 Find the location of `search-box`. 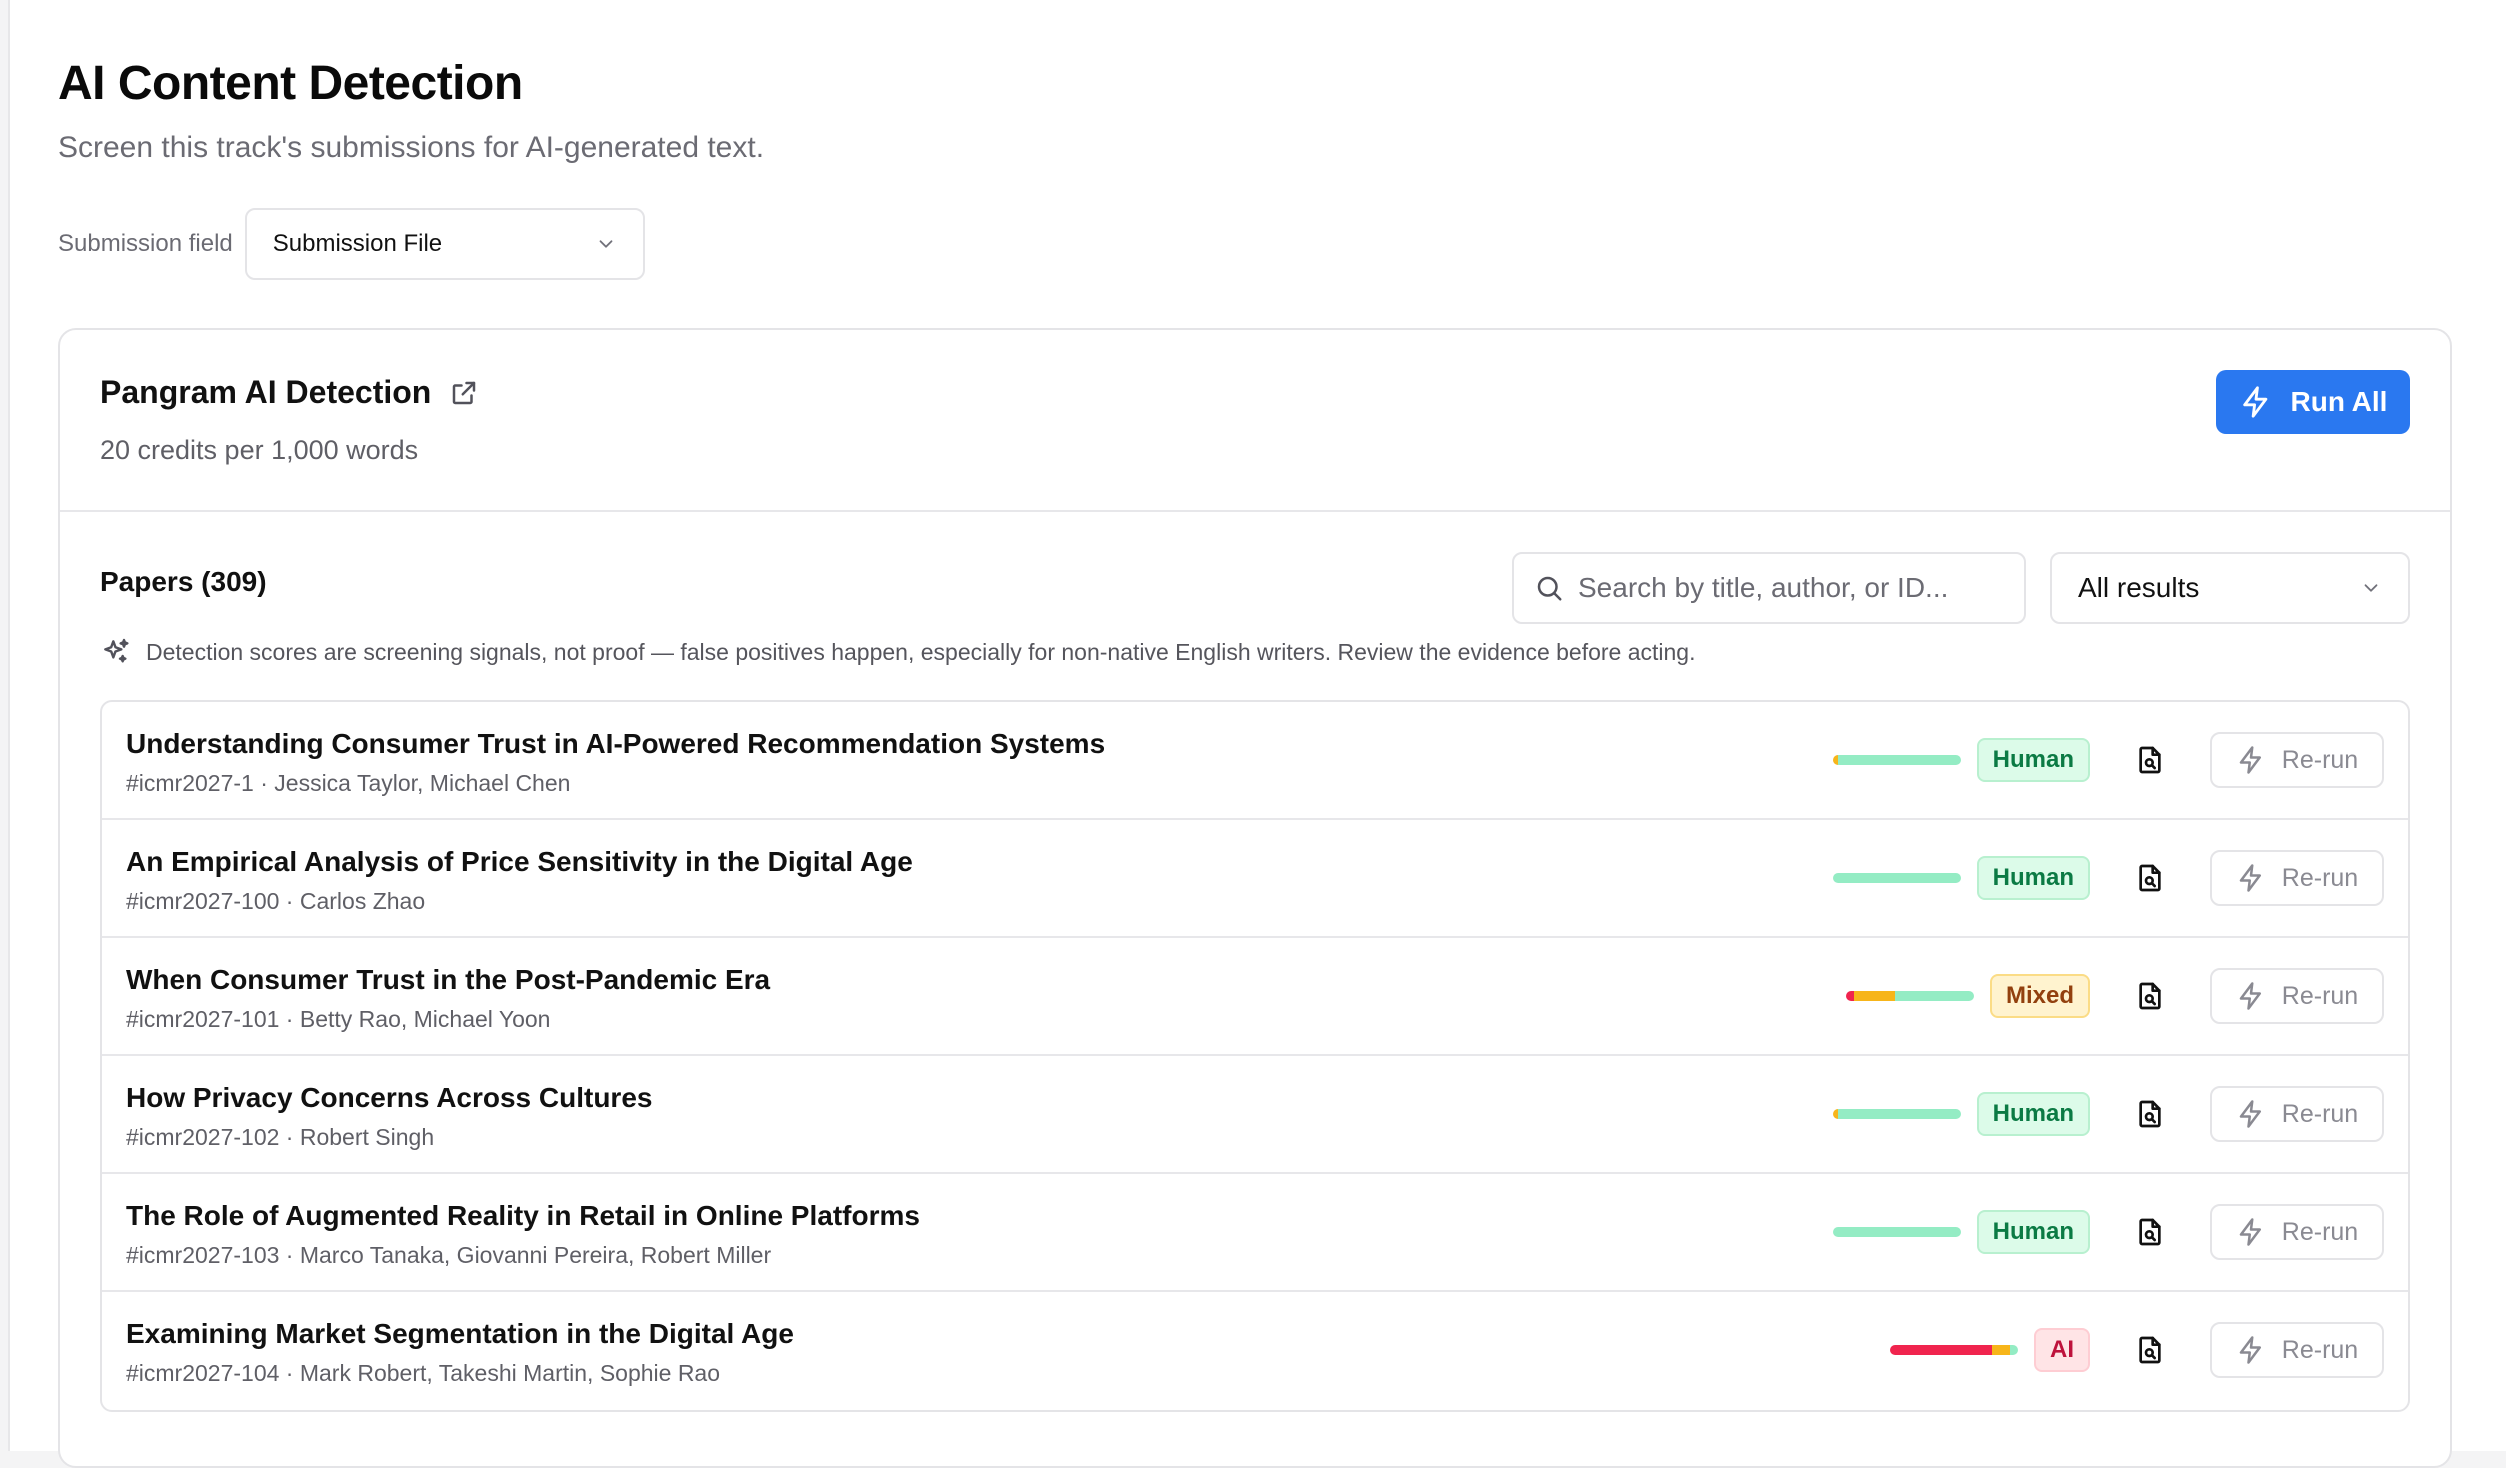

search-box is located at coordinates (1769, 588).